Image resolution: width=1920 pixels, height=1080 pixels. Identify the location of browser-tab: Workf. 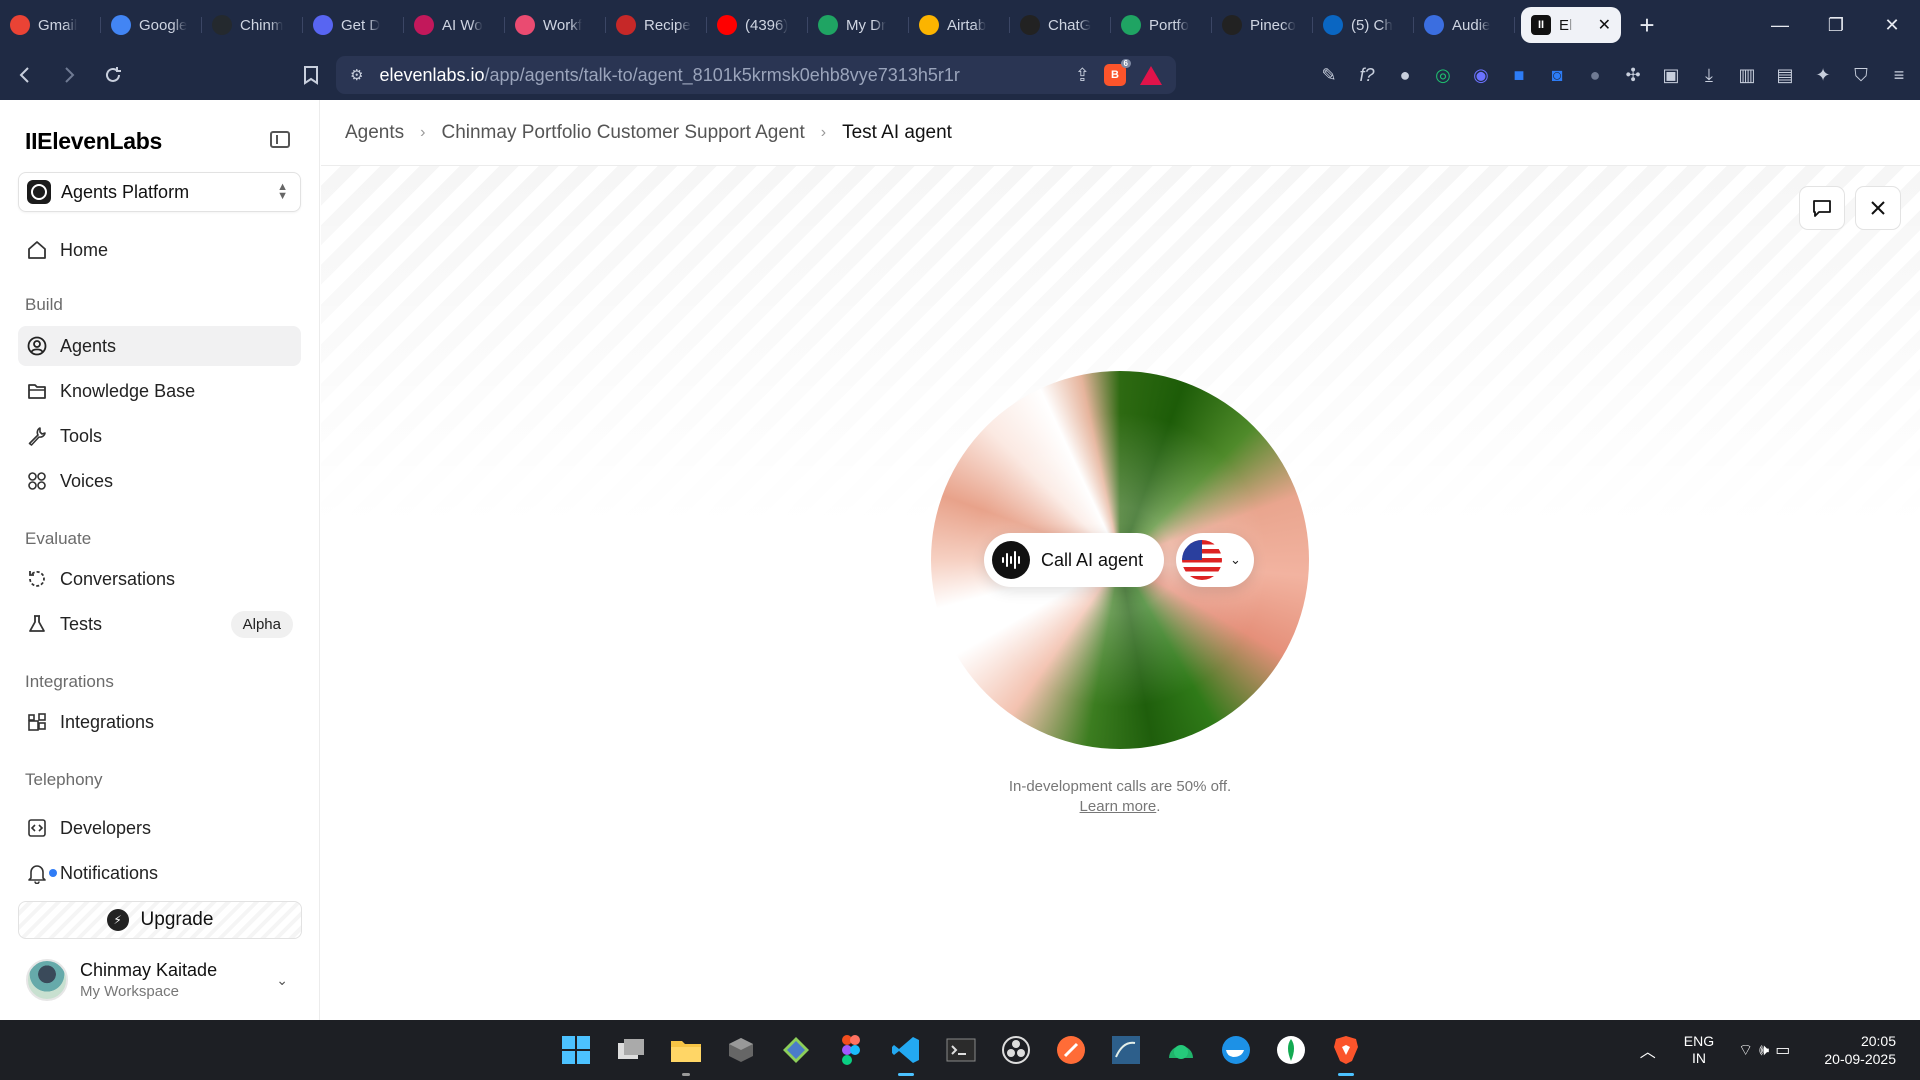
(555, 25).